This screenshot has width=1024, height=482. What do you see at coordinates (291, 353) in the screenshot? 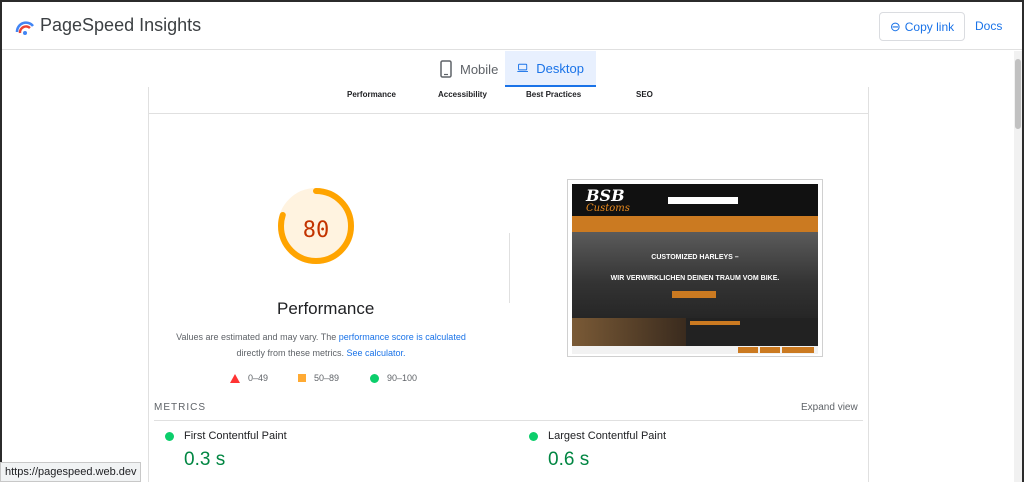
I see `desc-text-2: directly from these metrics.` at bounding box center [291, 353].